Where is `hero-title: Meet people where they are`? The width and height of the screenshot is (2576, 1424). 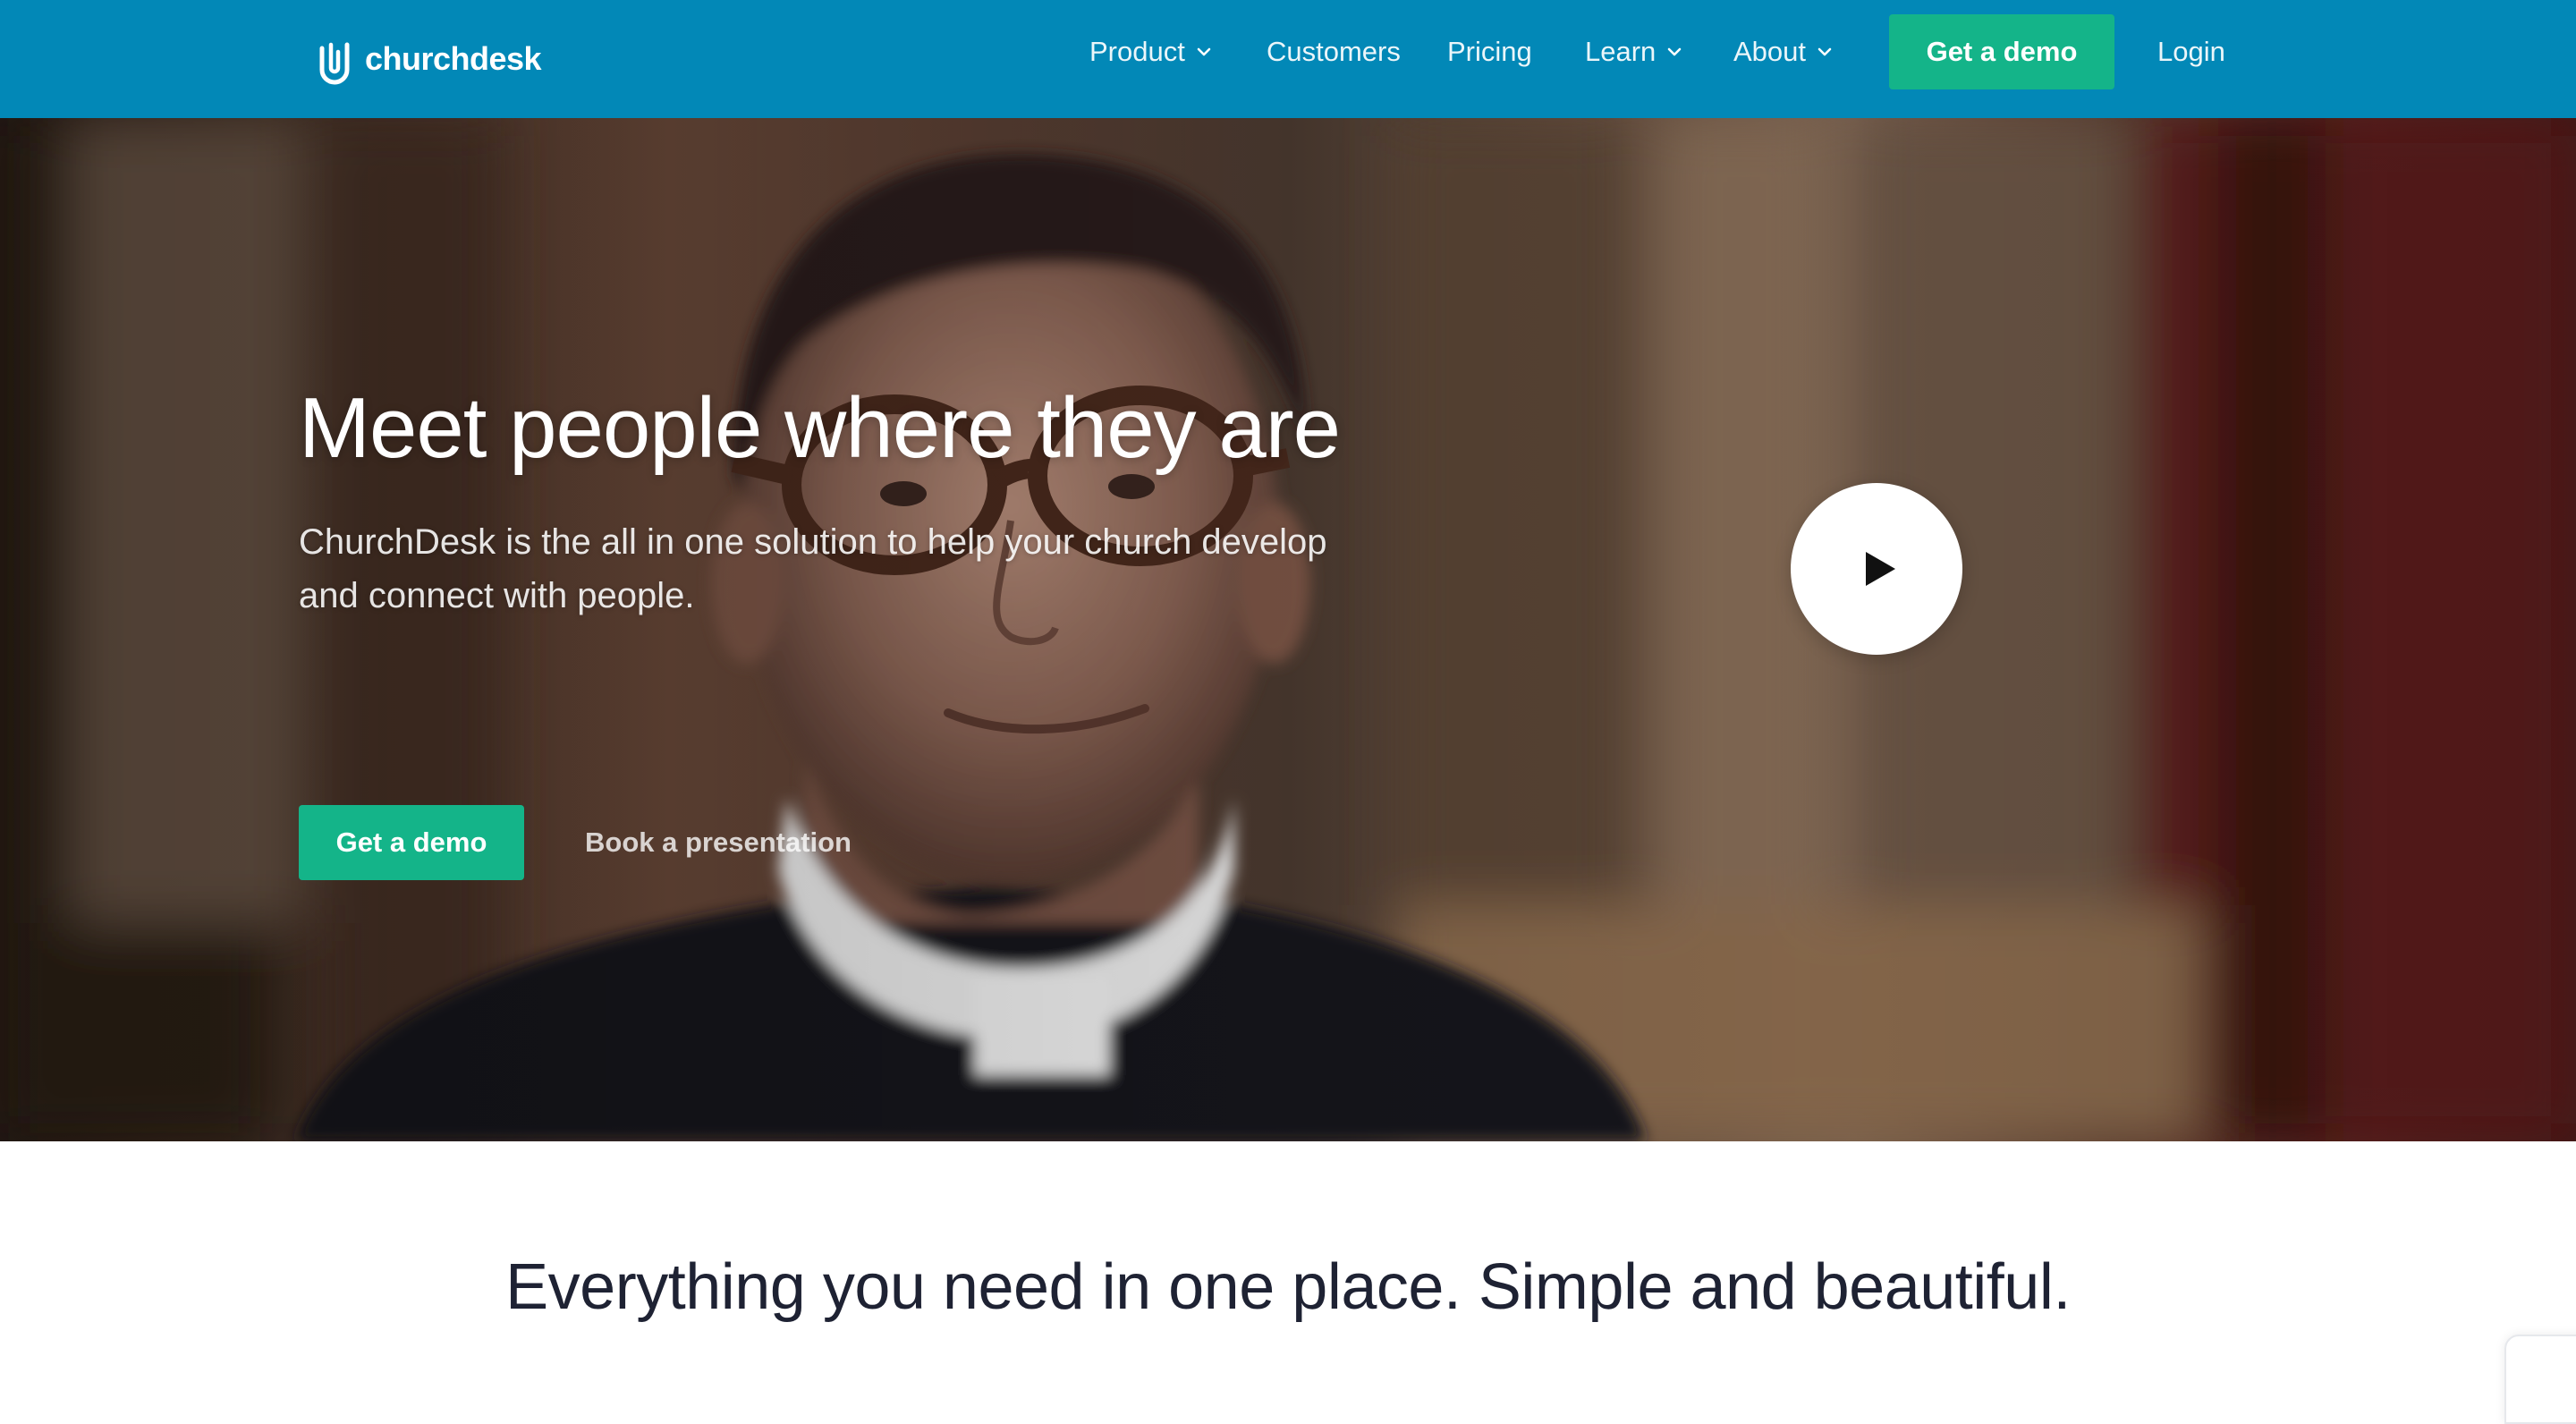 hero-title: Meet people where they are is located at coordinates (820, 428).